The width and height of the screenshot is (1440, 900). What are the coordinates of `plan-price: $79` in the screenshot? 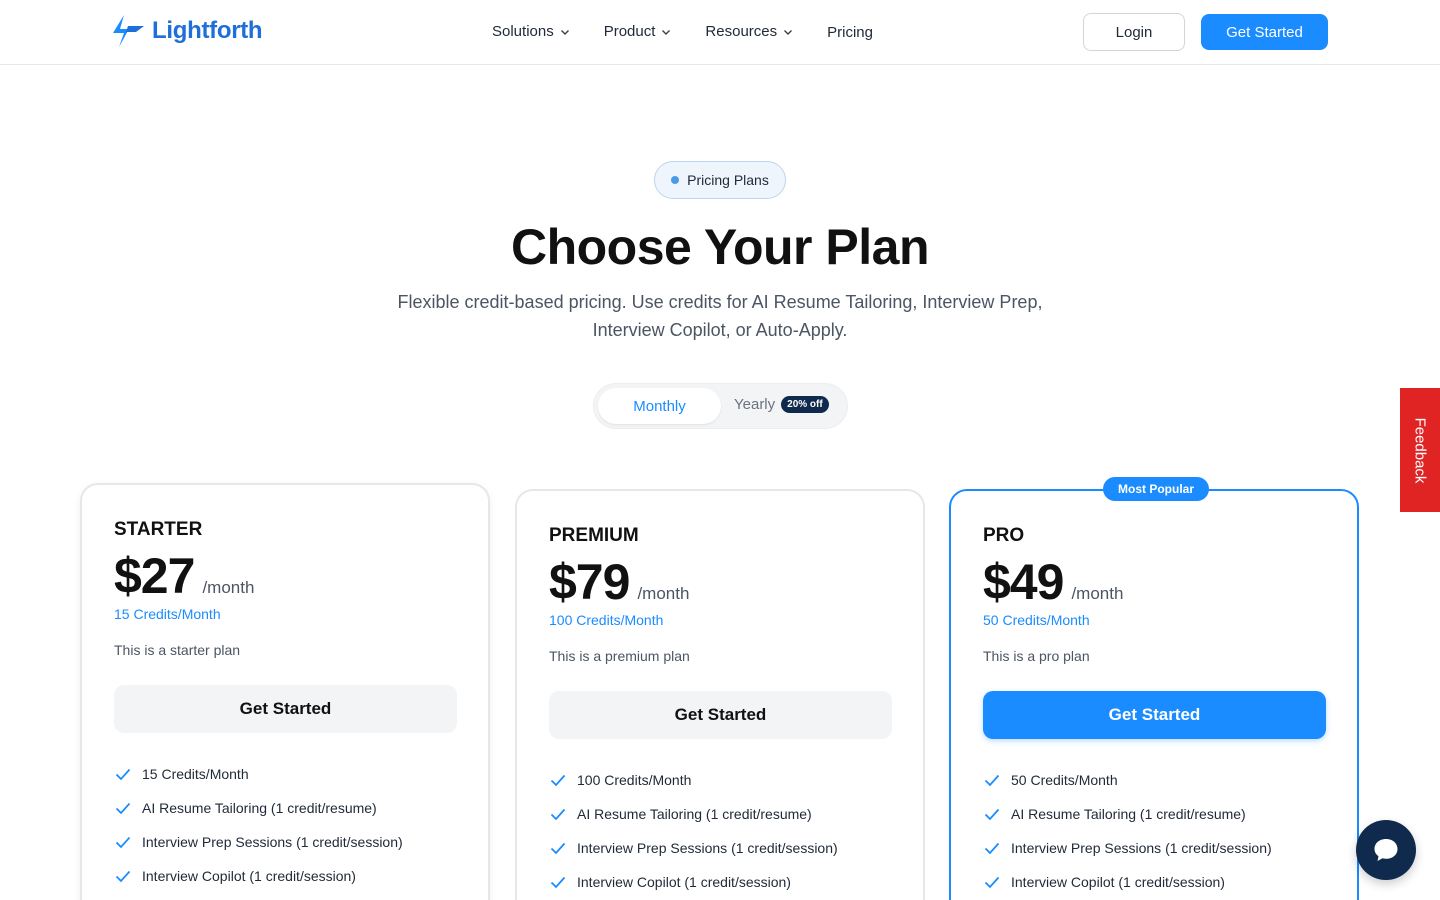 It's located at (589, 582).